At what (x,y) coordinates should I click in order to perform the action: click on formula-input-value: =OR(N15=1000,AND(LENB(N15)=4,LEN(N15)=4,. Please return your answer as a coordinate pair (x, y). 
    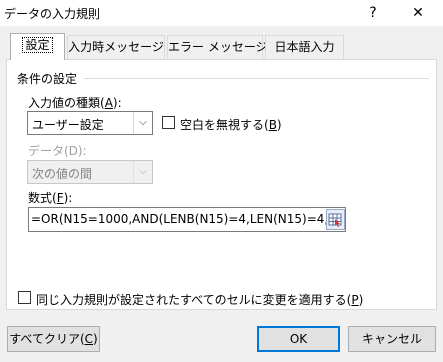
    Looking at the image, I should click on (180, 219).